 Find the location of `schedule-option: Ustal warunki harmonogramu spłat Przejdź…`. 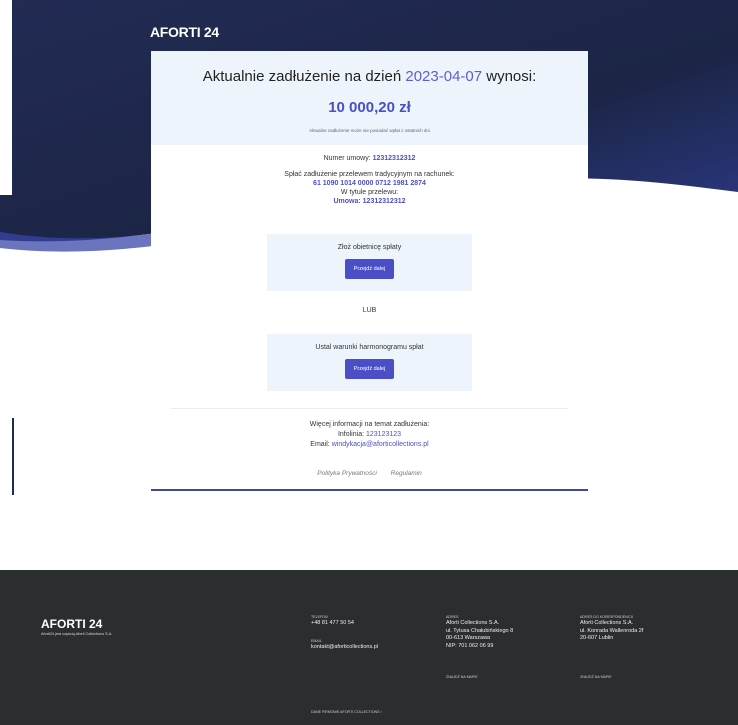

schedule-option: Ustal warunki harmonogramu spłat Przejdź… is located at coordinates (369, 362).